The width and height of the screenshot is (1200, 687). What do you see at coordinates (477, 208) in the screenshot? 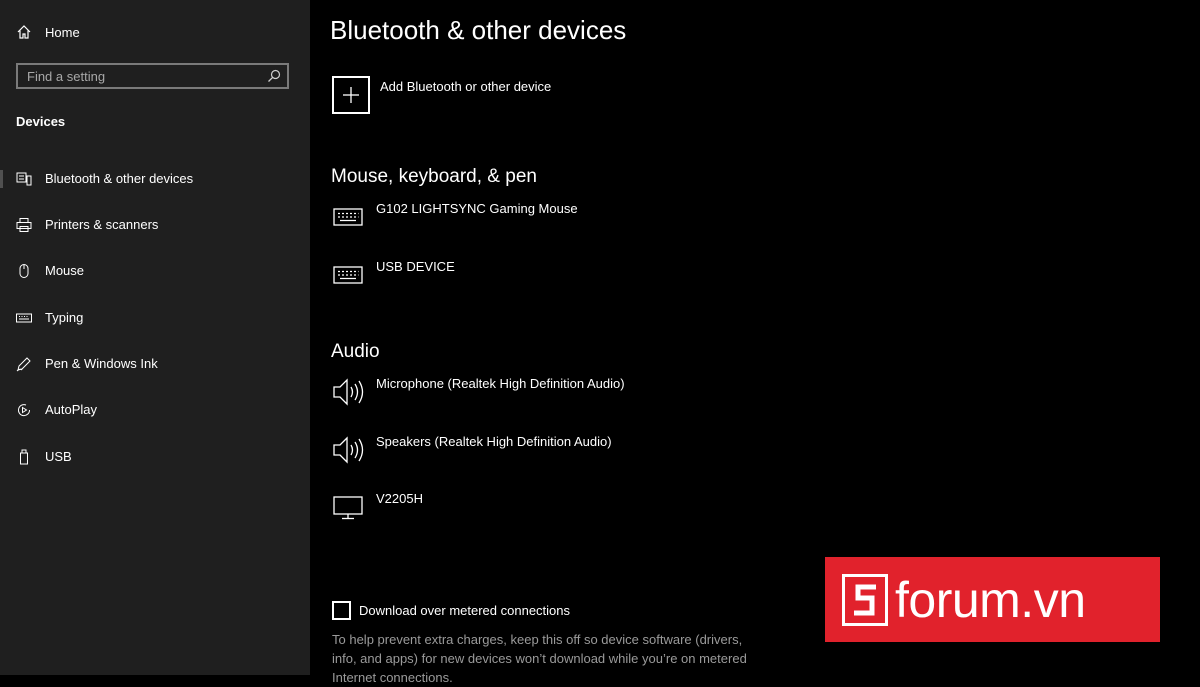
I see `device-name: G102 LIGHTSYNC Gaming Mouse` at bounding box center [477, 208].